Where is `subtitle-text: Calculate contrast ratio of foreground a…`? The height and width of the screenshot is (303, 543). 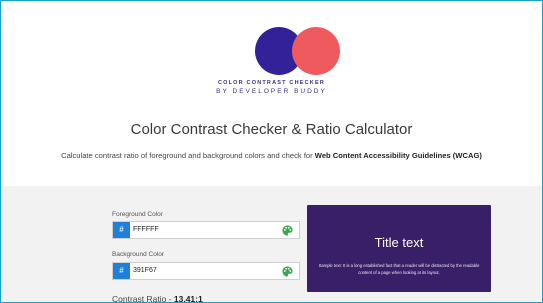
subtitle-text: Calculate contrast ratio of foreground a… is located at coordinates (188, 155).